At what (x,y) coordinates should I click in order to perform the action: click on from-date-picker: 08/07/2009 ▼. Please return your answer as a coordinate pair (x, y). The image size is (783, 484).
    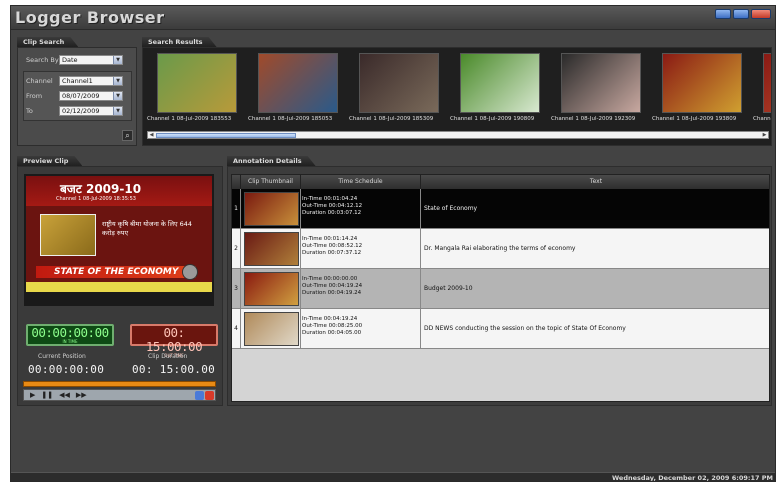
    Looking at the image, I should click on (91, 96).